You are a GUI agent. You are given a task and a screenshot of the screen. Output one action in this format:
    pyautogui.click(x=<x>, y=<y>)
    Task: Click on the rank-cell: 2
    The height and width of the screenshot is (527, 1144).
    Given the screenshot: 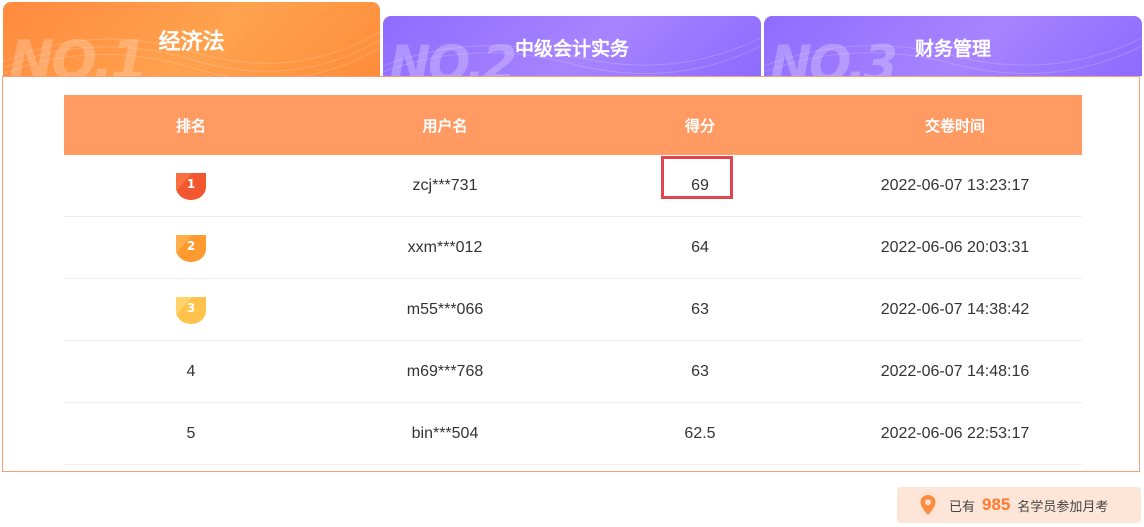 What is the action you would take?
    pyautogui.click(x=191, y=248)
    